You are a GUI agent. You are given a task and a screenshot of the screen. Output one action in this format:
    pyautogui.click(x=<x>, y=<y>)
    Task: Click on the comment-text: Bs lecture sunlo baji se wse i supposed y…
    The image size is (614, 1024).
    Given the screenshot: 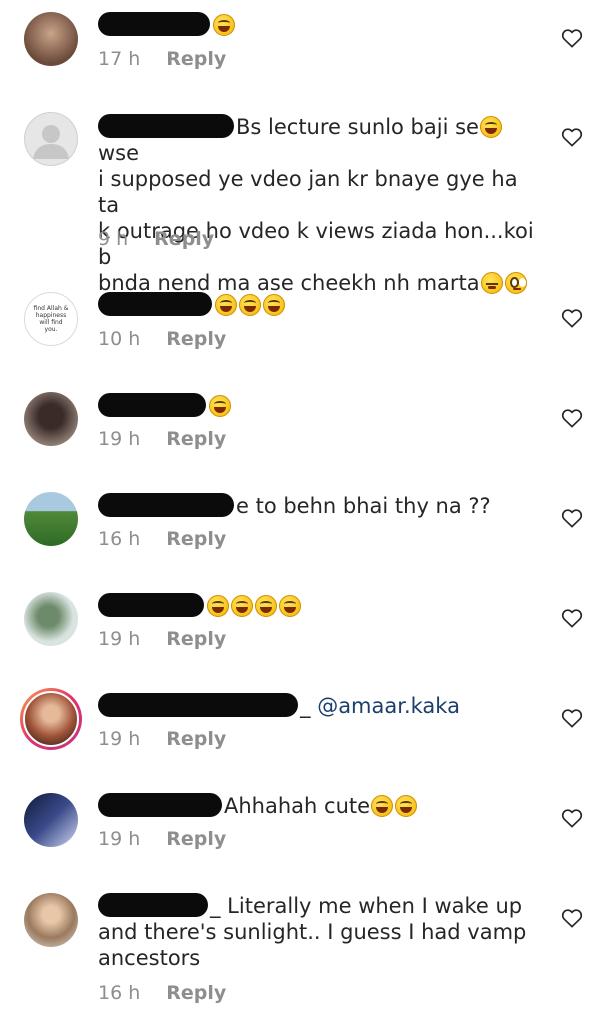 What is the action you would take?
    pyautogui.click(x=318, y=205)
    